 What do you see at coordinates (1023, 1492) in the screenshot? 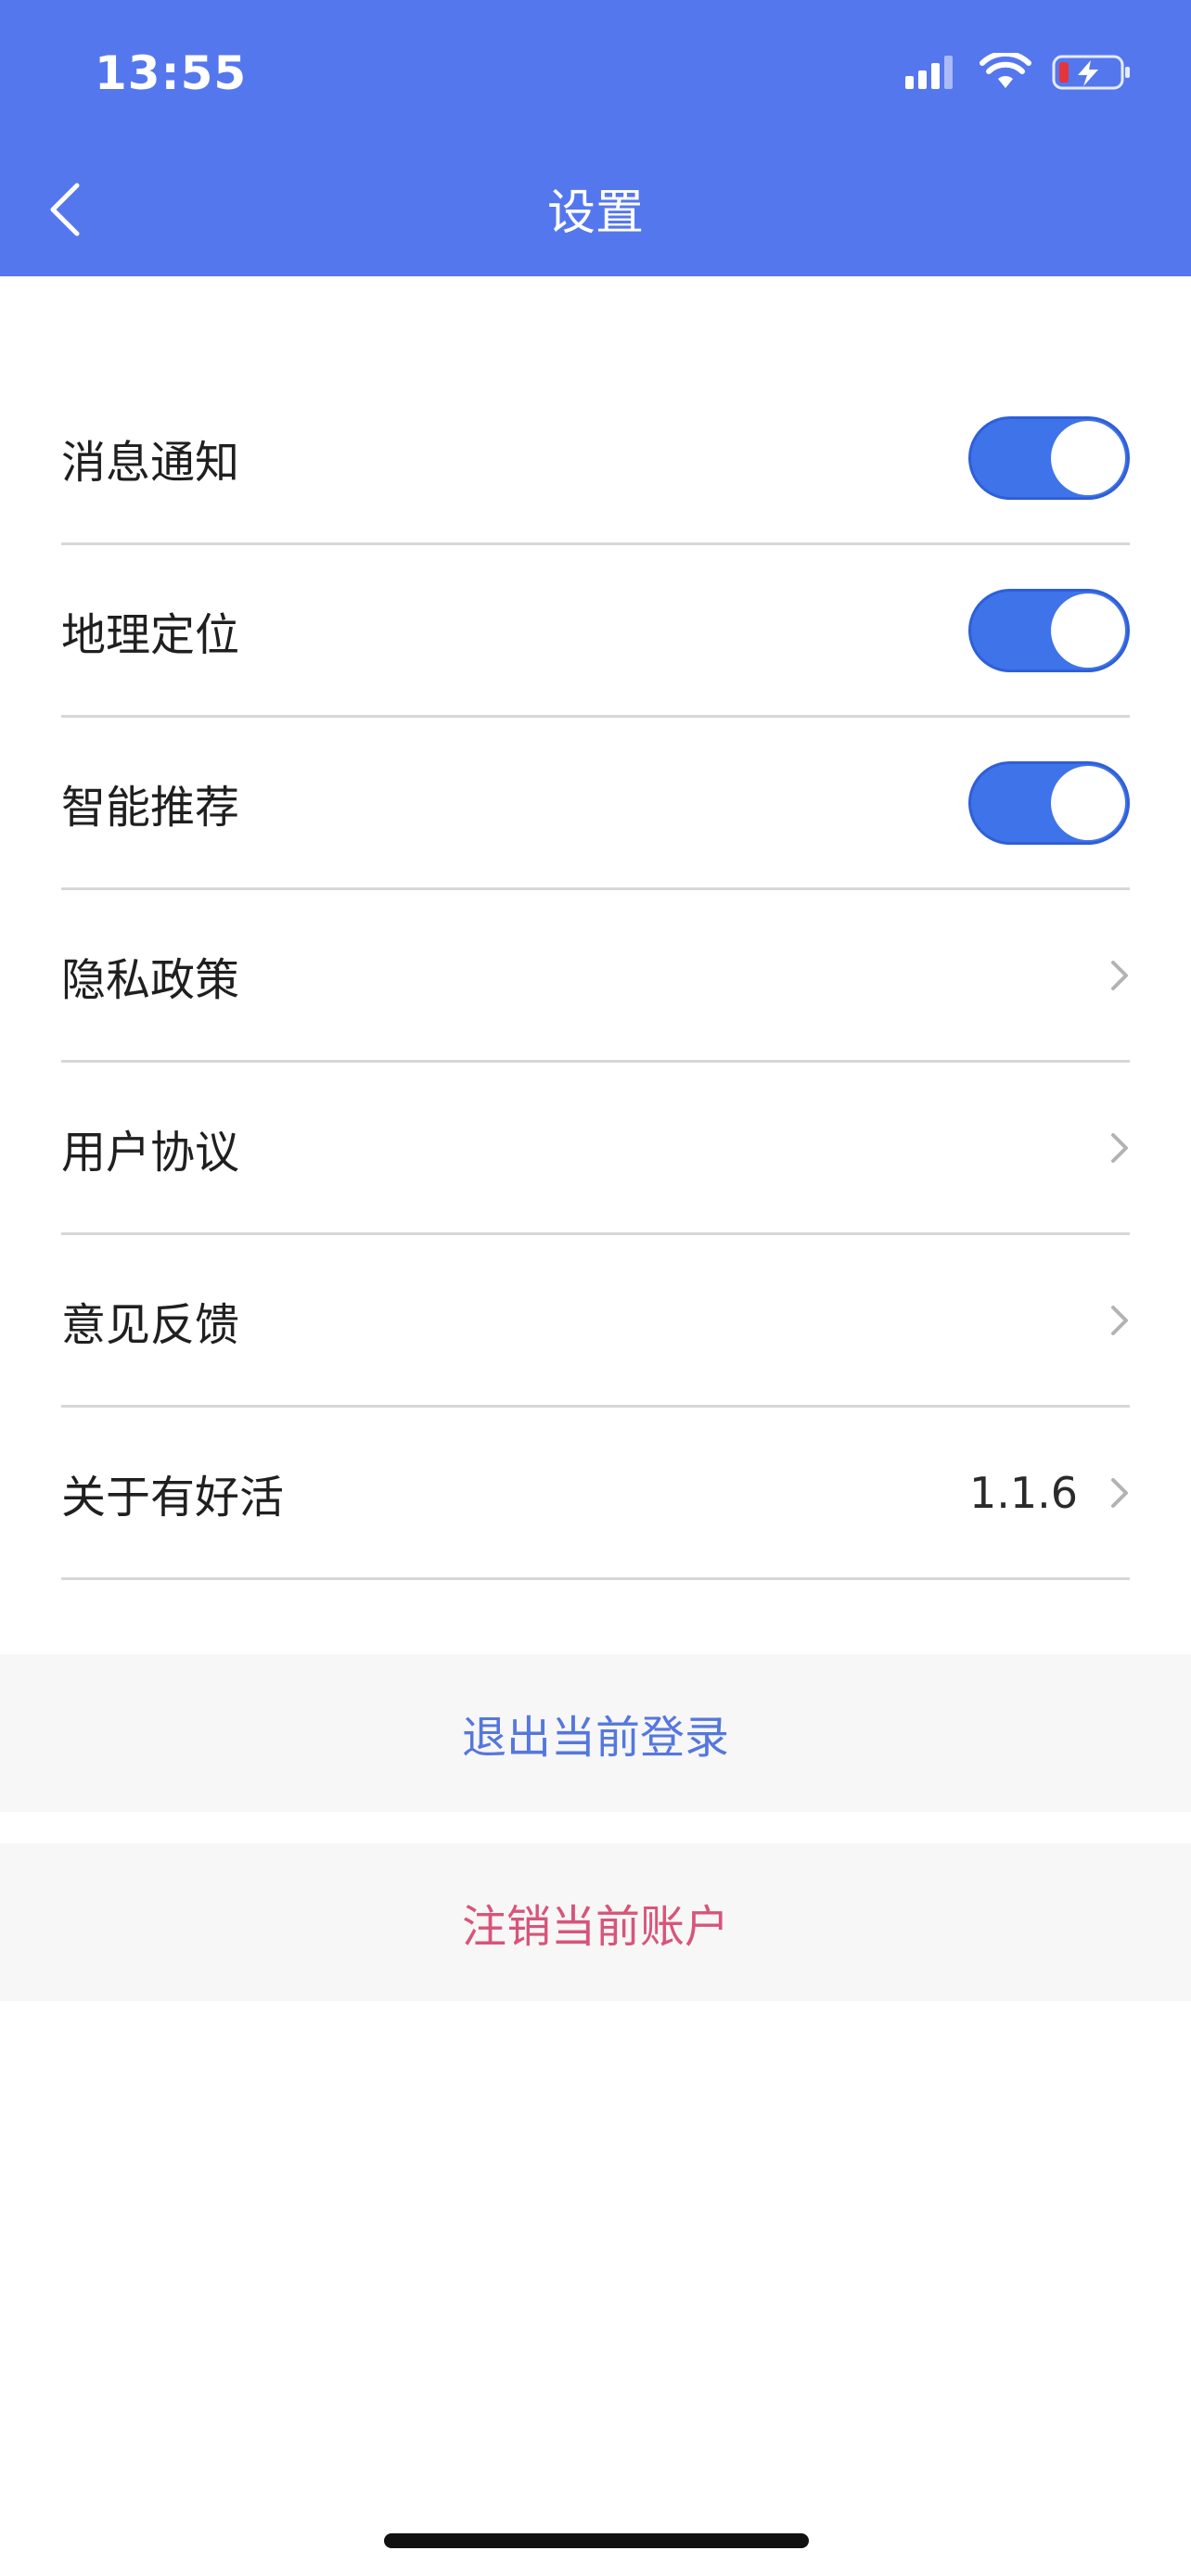
I see `version-value: 1.1.6` at bounding box center [1023, 1492].